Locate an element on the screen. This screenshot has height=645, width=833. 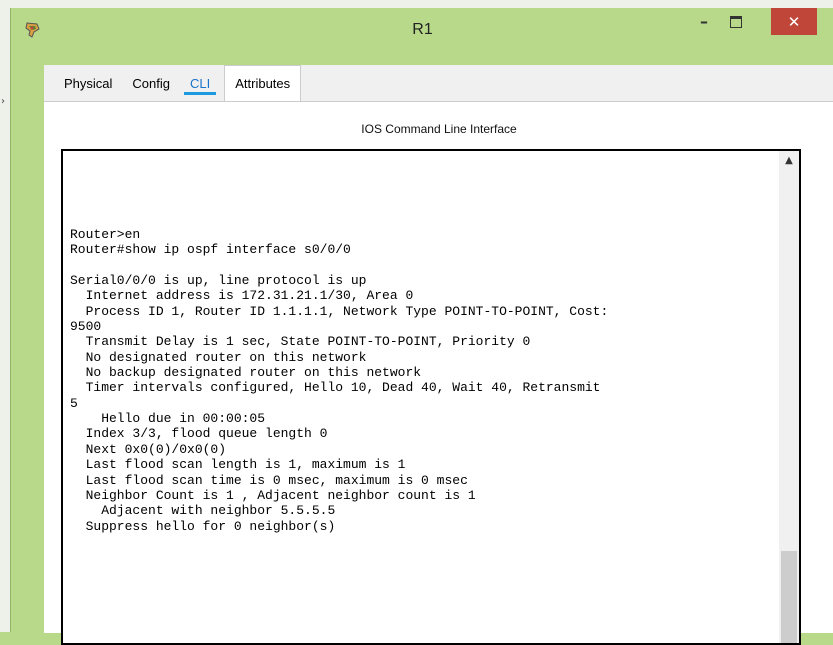
maximize-icon is located at coordinates (736, 21).